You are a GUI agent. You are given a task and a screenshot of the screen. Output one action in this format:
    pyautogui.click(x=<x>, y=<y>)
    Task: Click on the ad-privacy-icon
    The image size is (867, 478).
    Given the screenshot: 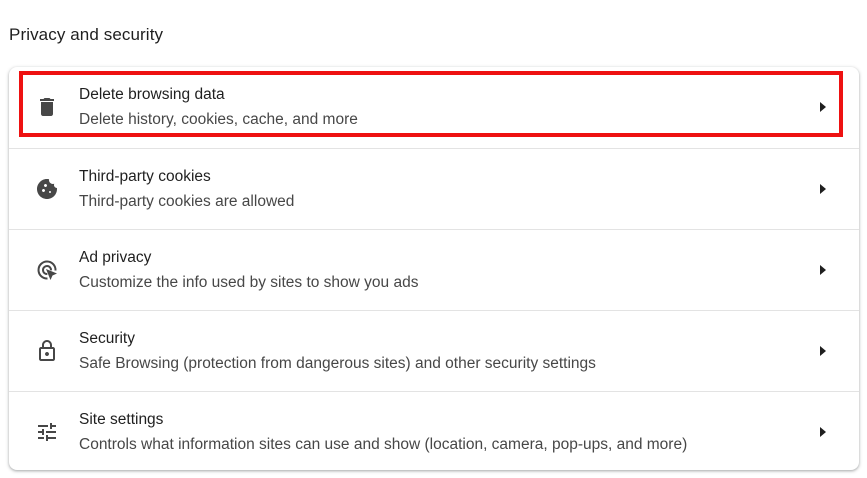 What is the action you would take?
    pyautogui.click(x=47, y=270)
    